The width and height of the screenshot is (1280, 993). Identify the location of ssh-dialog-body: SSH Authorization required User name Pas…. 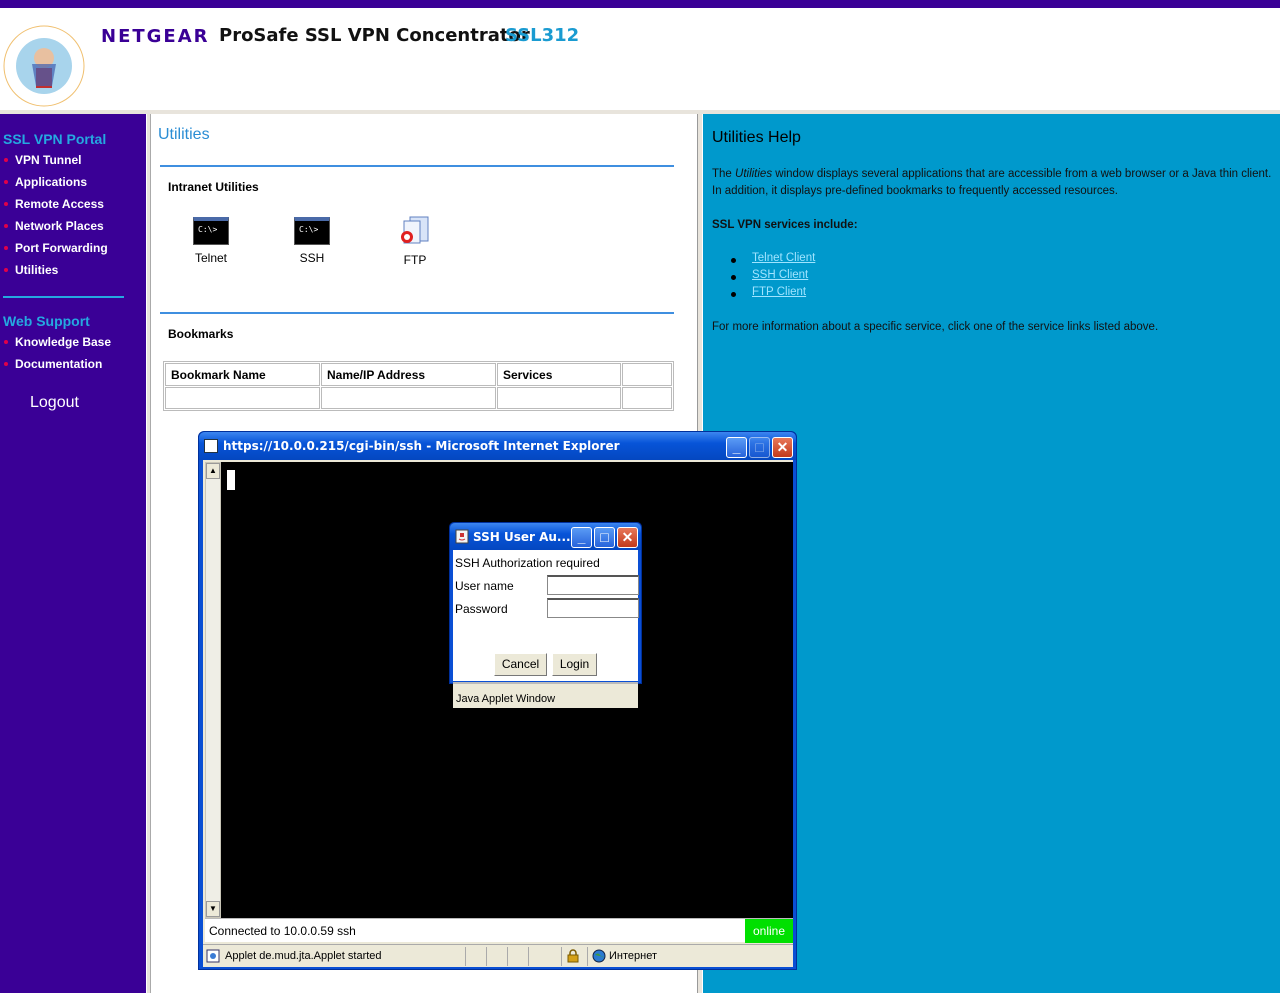
(546, 629).